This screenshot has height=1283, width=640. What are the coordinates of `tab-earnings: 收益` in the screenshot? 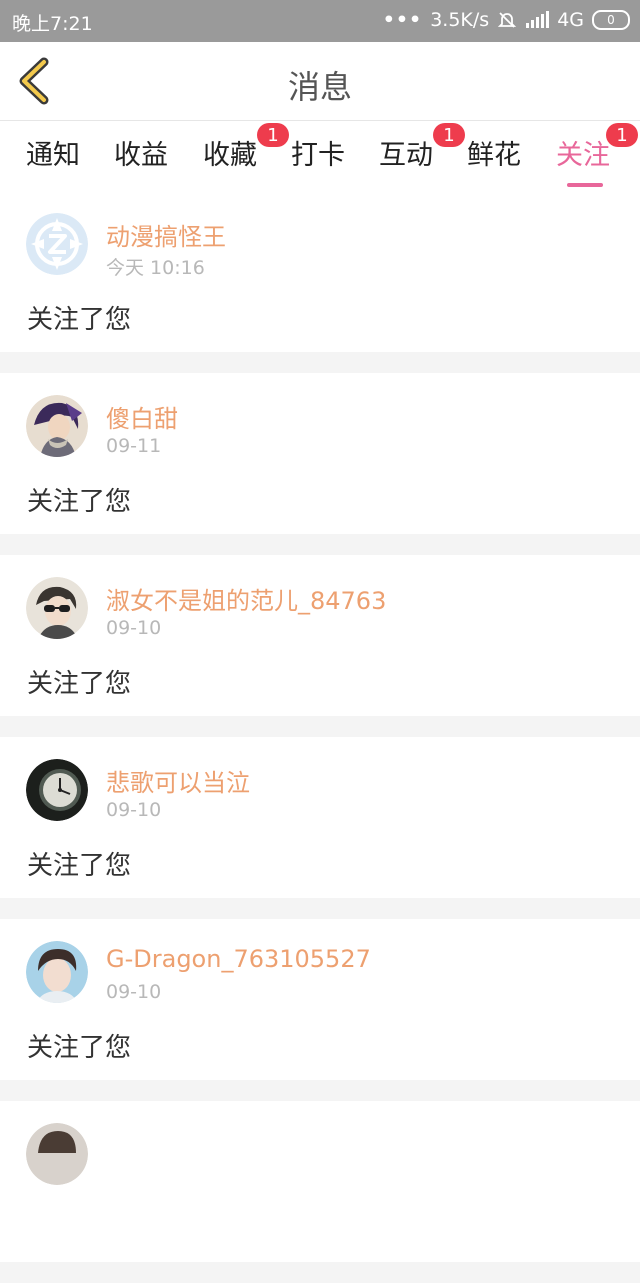 It's located at (141, 152).